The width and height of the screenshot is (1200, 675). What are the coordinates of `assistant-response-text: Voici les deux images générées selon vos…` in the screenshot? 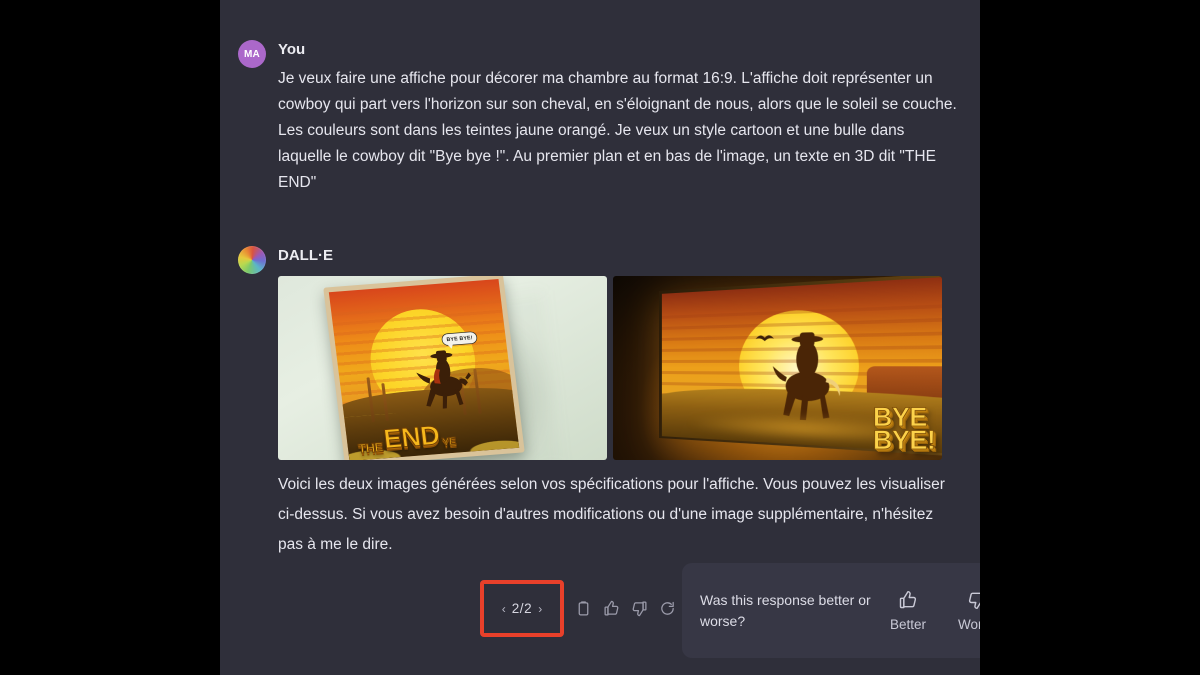 It's located at (611, 514).